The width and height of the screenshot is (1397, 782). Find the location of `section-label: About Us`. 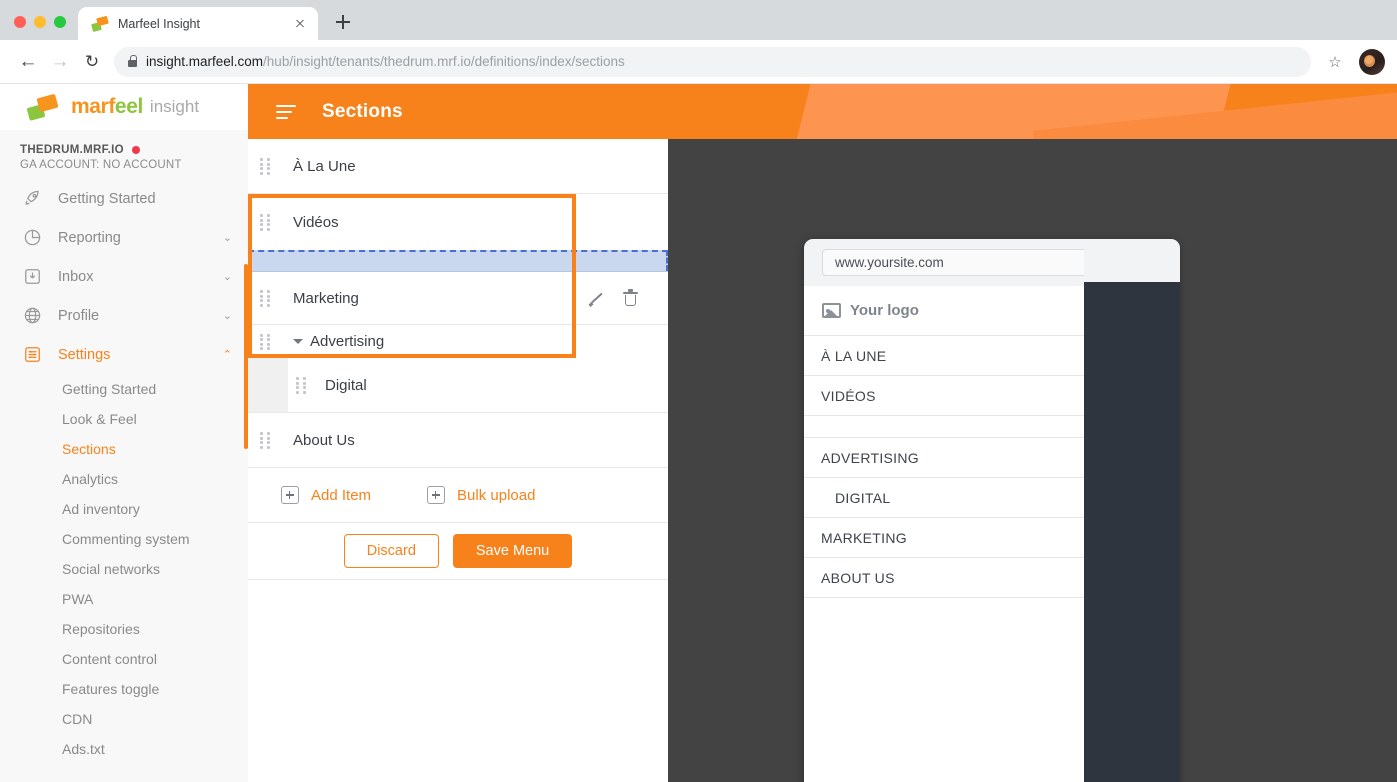

section-label: About Us is located at coordinates (324, 440).